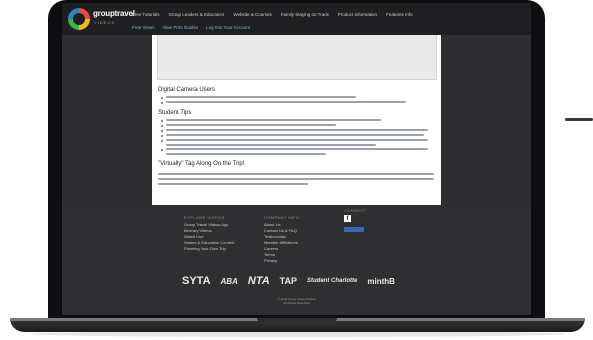  I want to click on partner-logo-minthb: minthB, so click(381, 281).